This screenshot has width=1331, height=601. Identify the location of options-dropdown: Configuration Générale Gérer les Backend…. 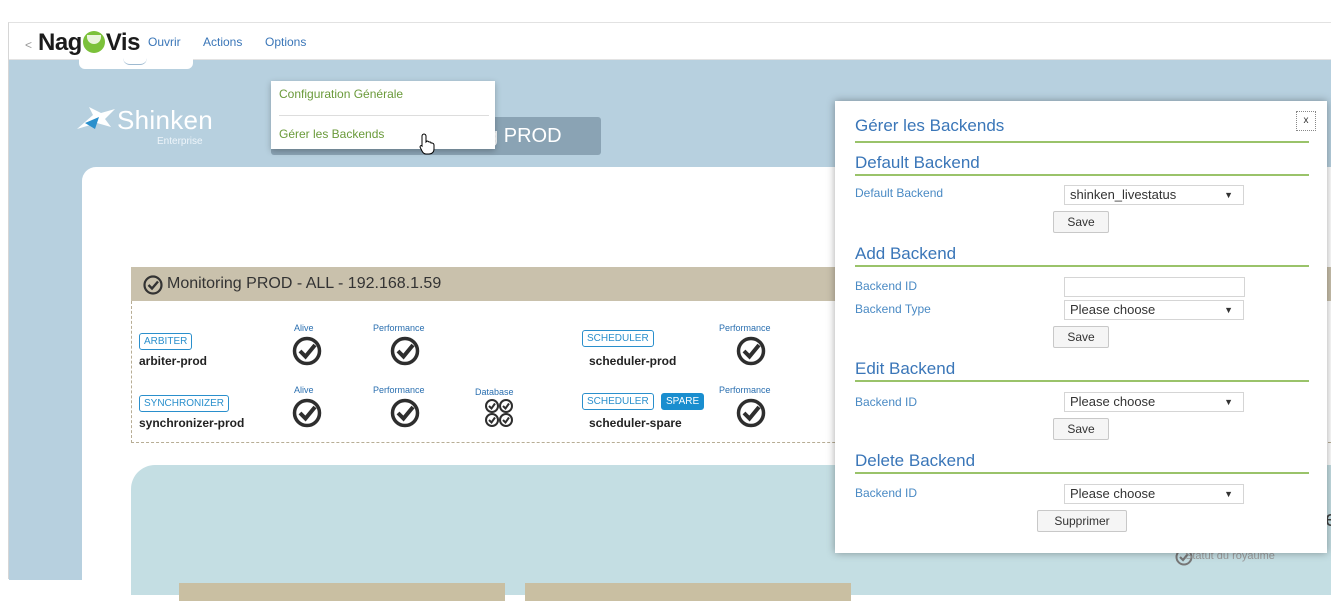
(383, 115).